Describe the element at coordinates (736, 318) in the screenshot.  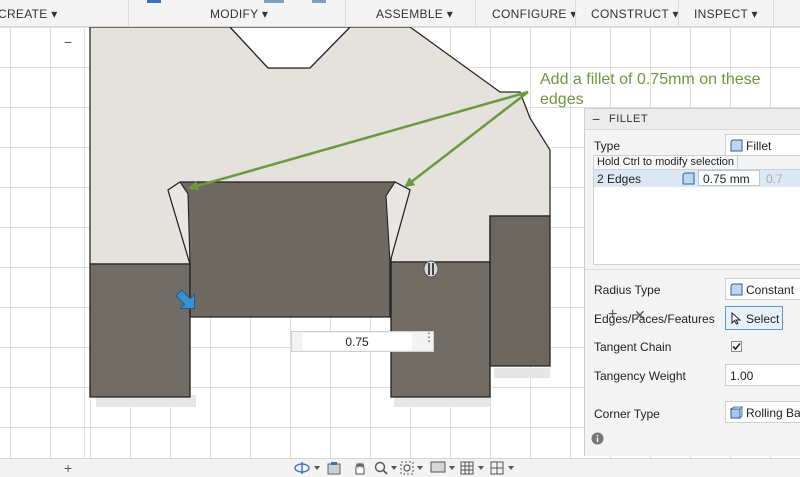
I see `cursor-arrow-icon` at that location.